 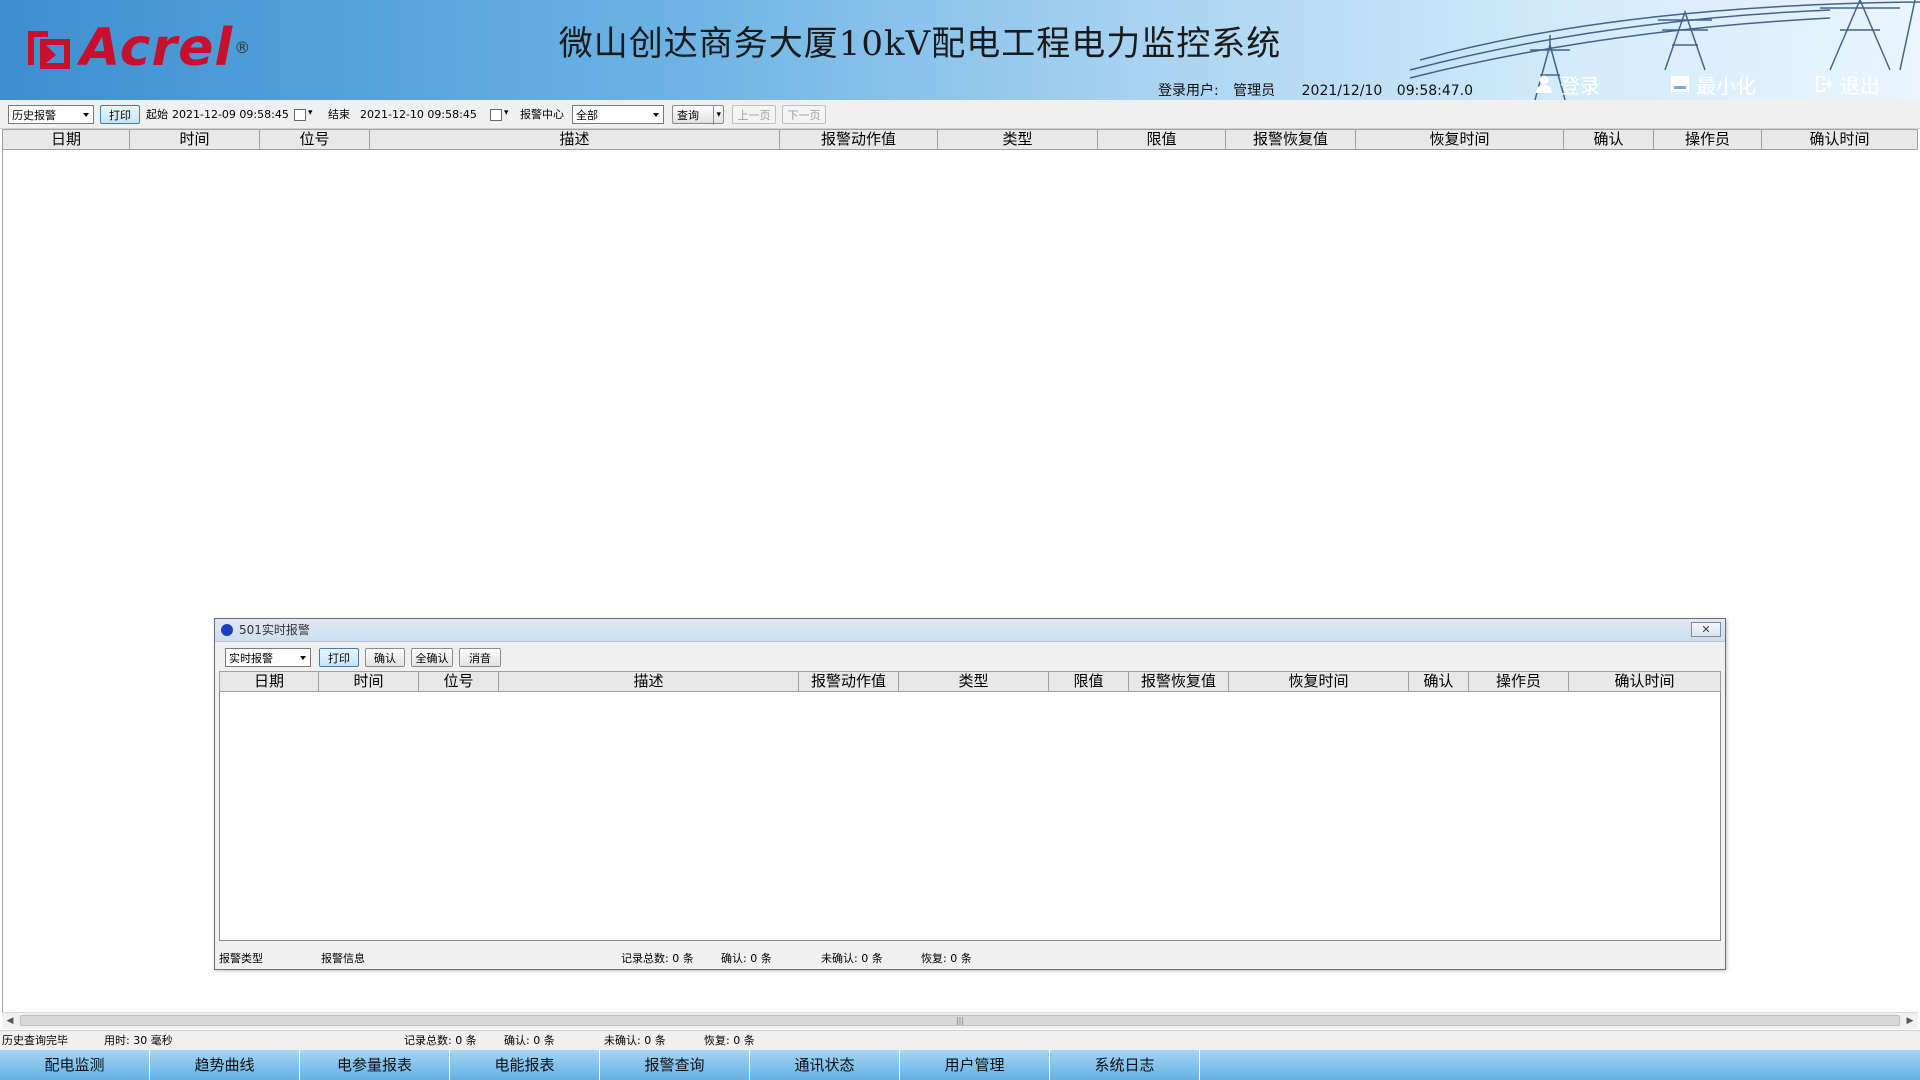 What do you see at coordinates (970, 630) in the screenshot?
I see `popup-titlebar: 501实时报警 ✕` at bounding box center [970, 630].